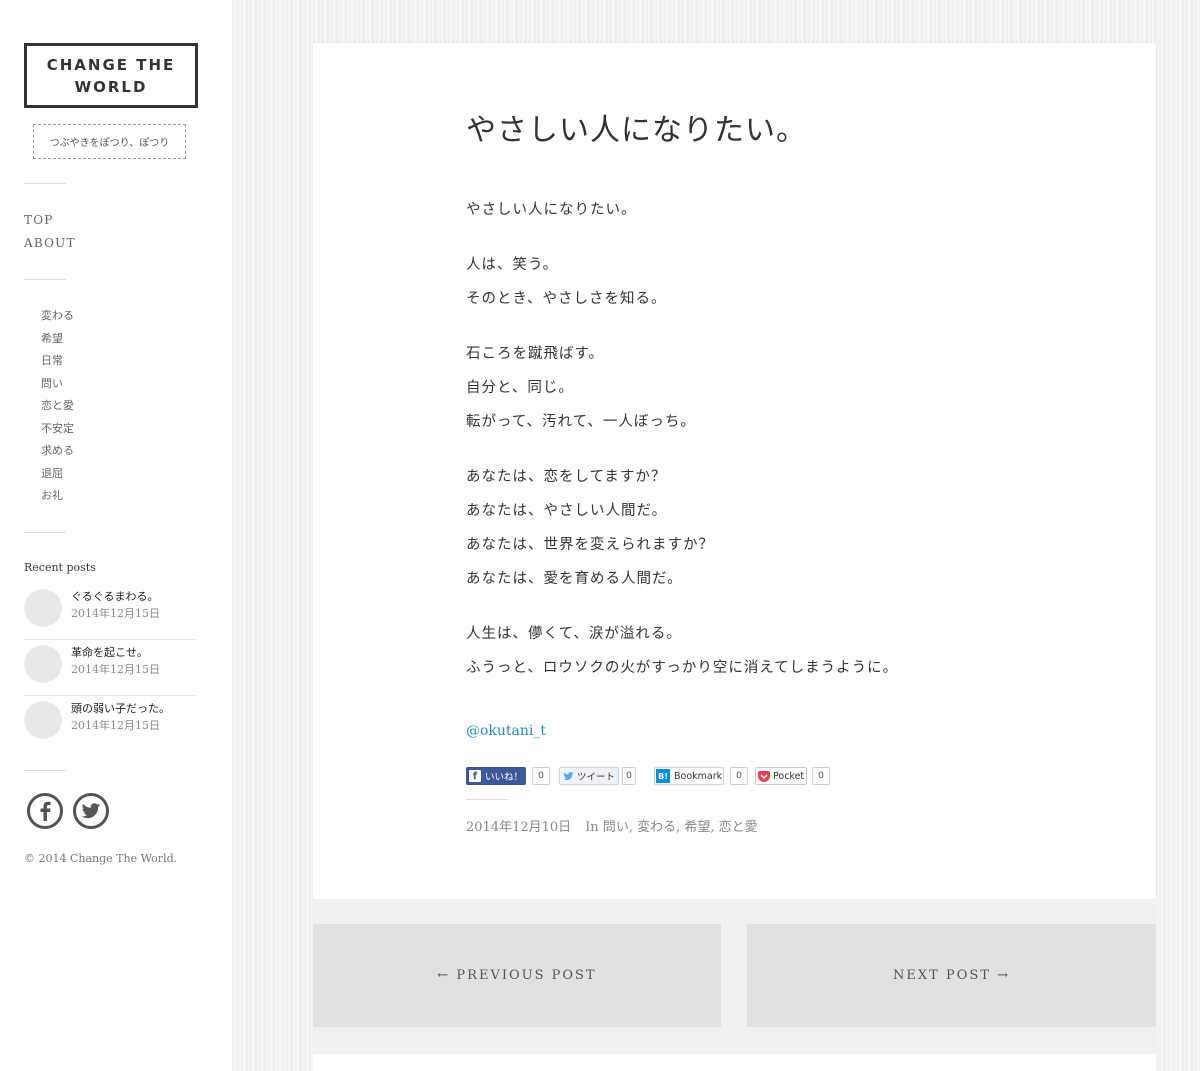  Describe the element at coordinates (57, 474) in the screenshot. I see `category-link: 退屈` at that location.